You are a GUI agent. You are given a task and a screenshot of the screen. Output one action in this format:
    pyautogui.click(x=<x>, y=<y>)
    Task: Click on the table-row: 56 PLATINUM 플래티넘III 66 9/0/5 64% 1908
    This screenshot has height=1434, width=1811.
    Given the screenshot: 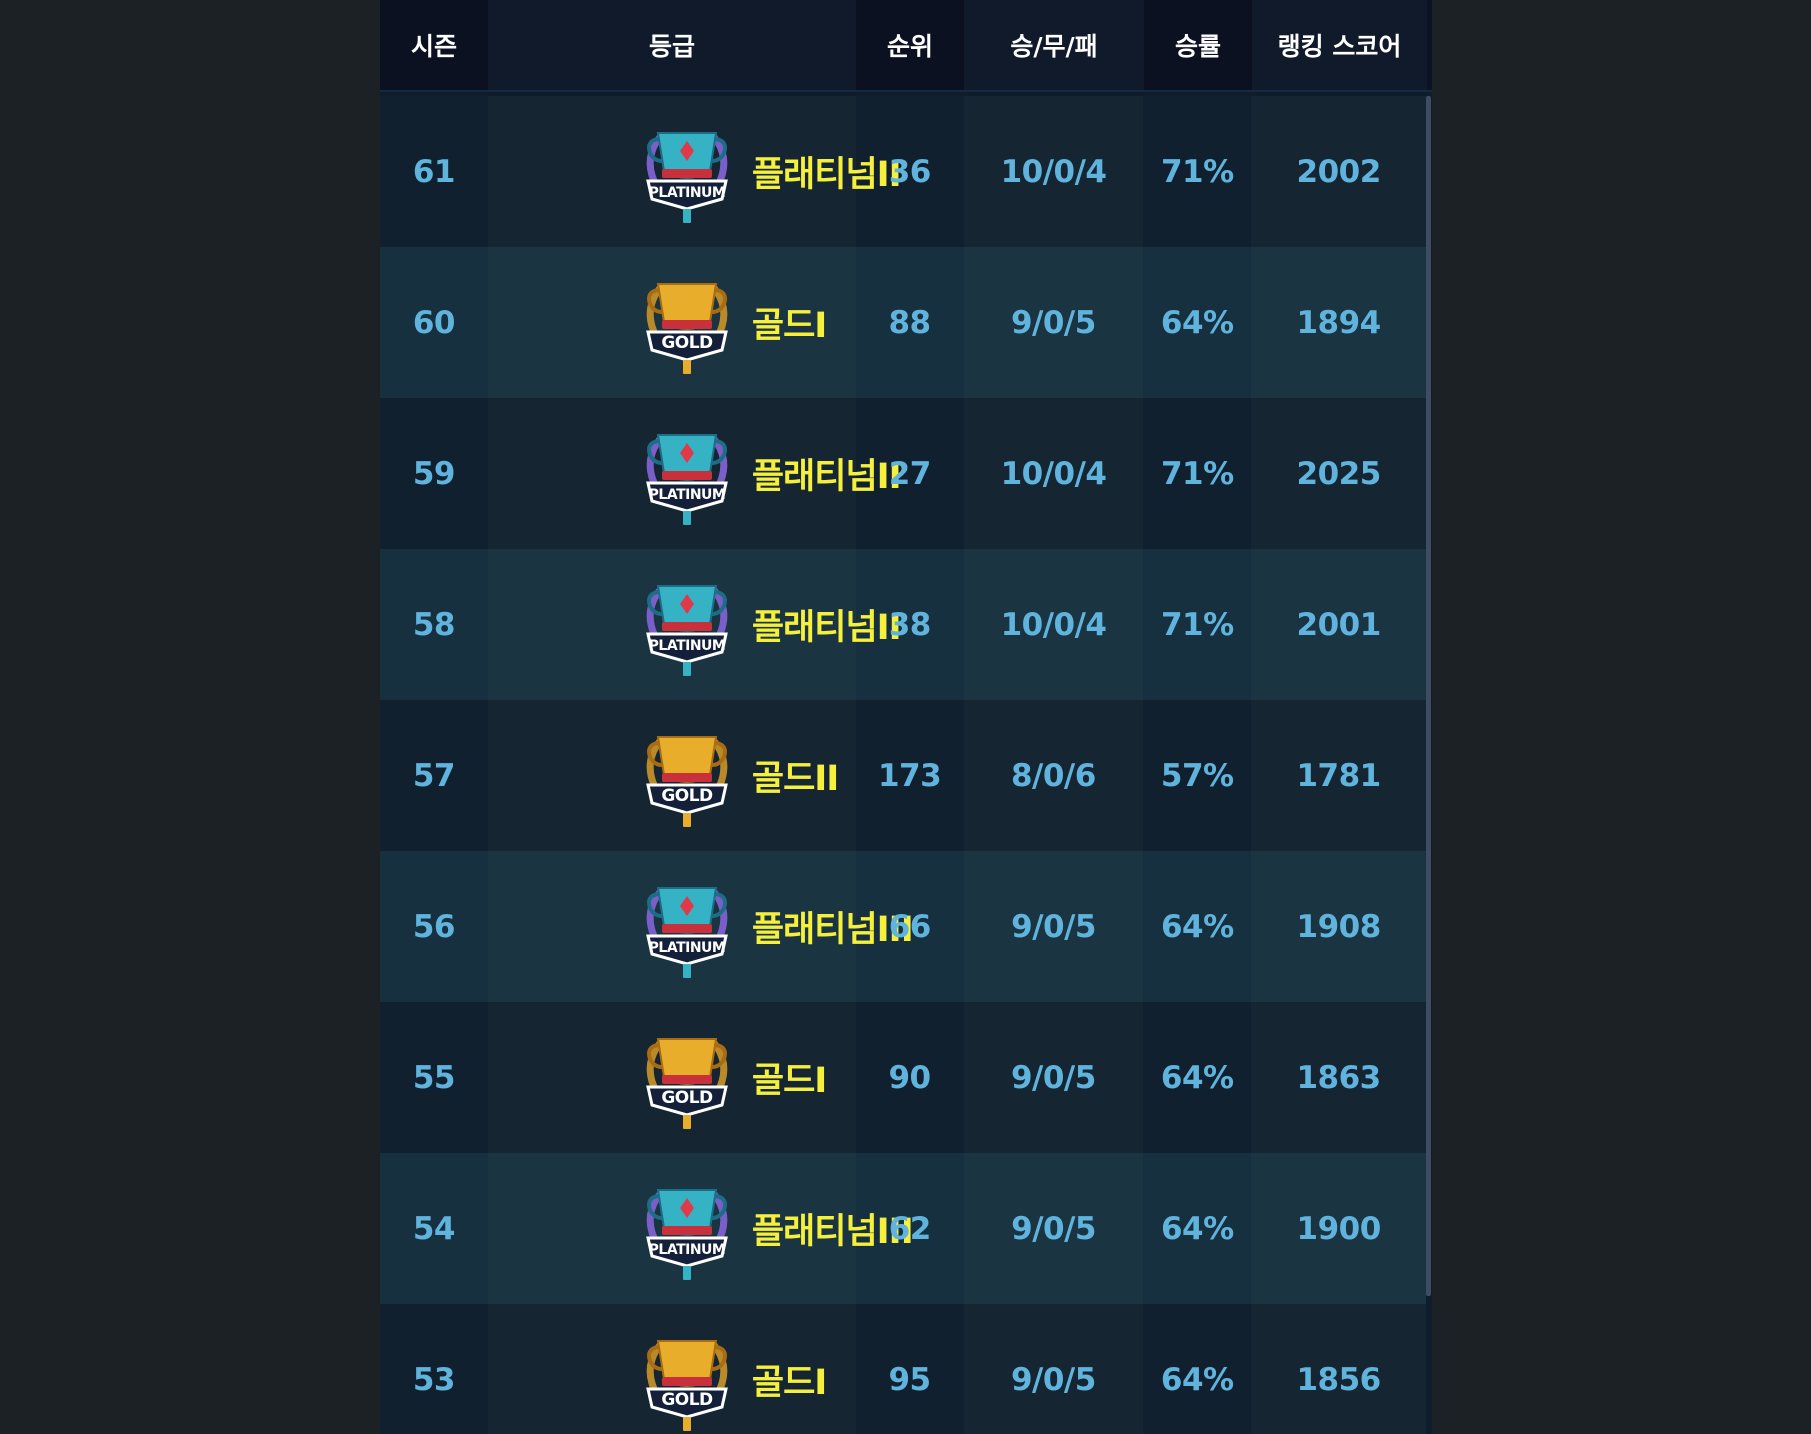 What is the action you would take?
    pyautogui.click(x=903, y=926)
    